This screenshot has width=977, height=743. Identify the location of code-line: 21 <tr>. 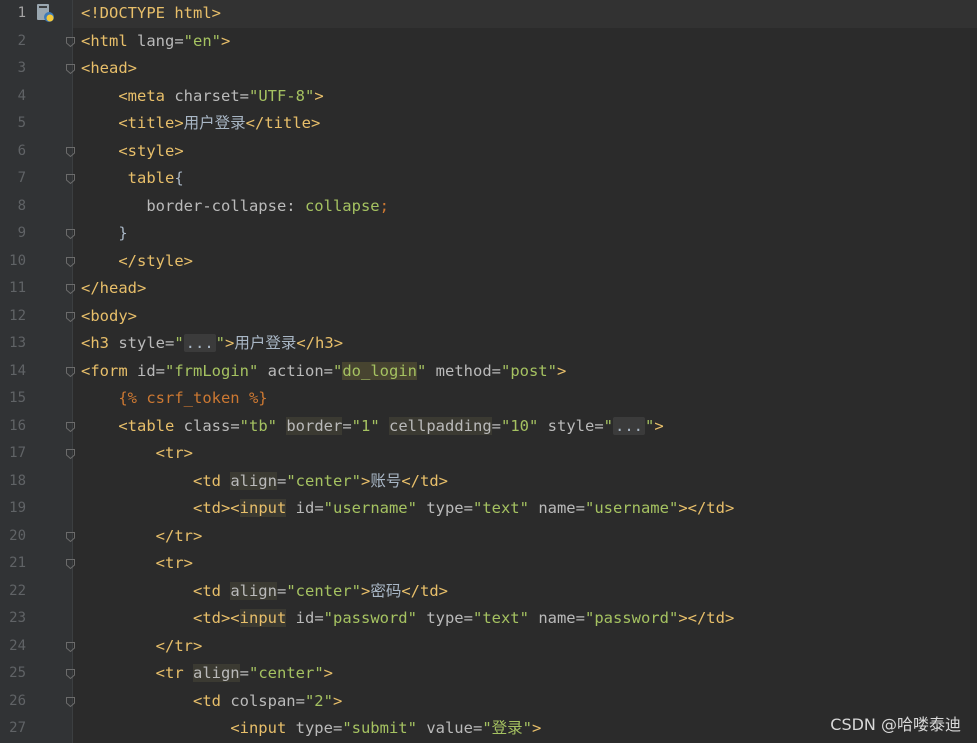
(488, 564).